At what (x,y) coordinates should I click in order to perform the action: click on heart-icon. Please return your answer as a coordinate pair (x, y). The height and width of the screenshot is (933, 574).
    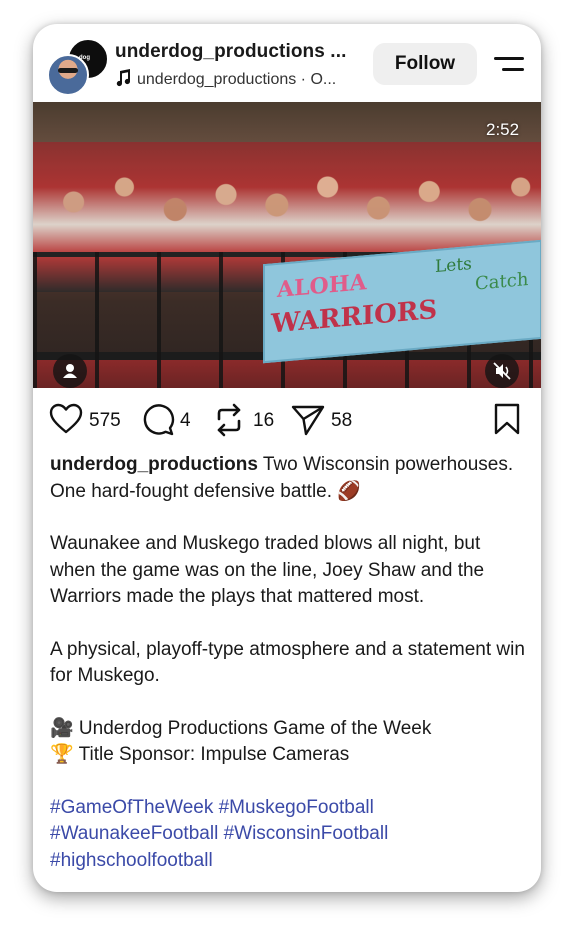
    Looking at the image, I should click on (66, 418).